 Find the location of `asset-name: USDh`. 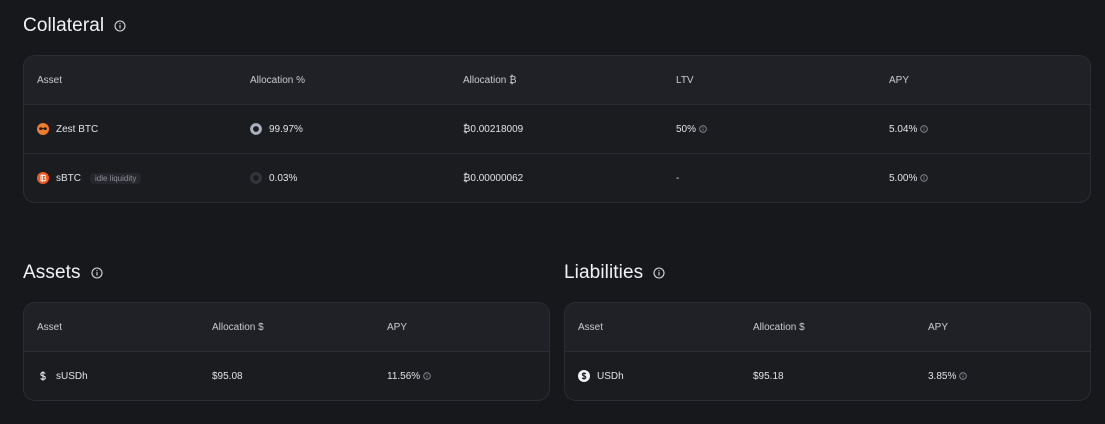

asset-name: USDh is located at coordinates (610, 376).